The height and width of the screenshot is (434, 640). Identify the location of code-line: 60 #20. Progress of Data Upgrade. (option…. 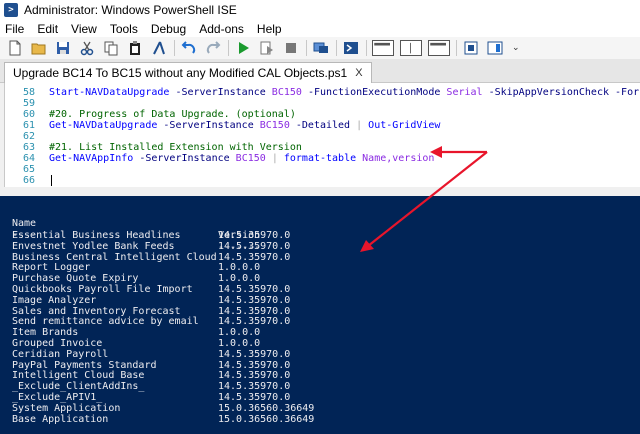
(322, 114).